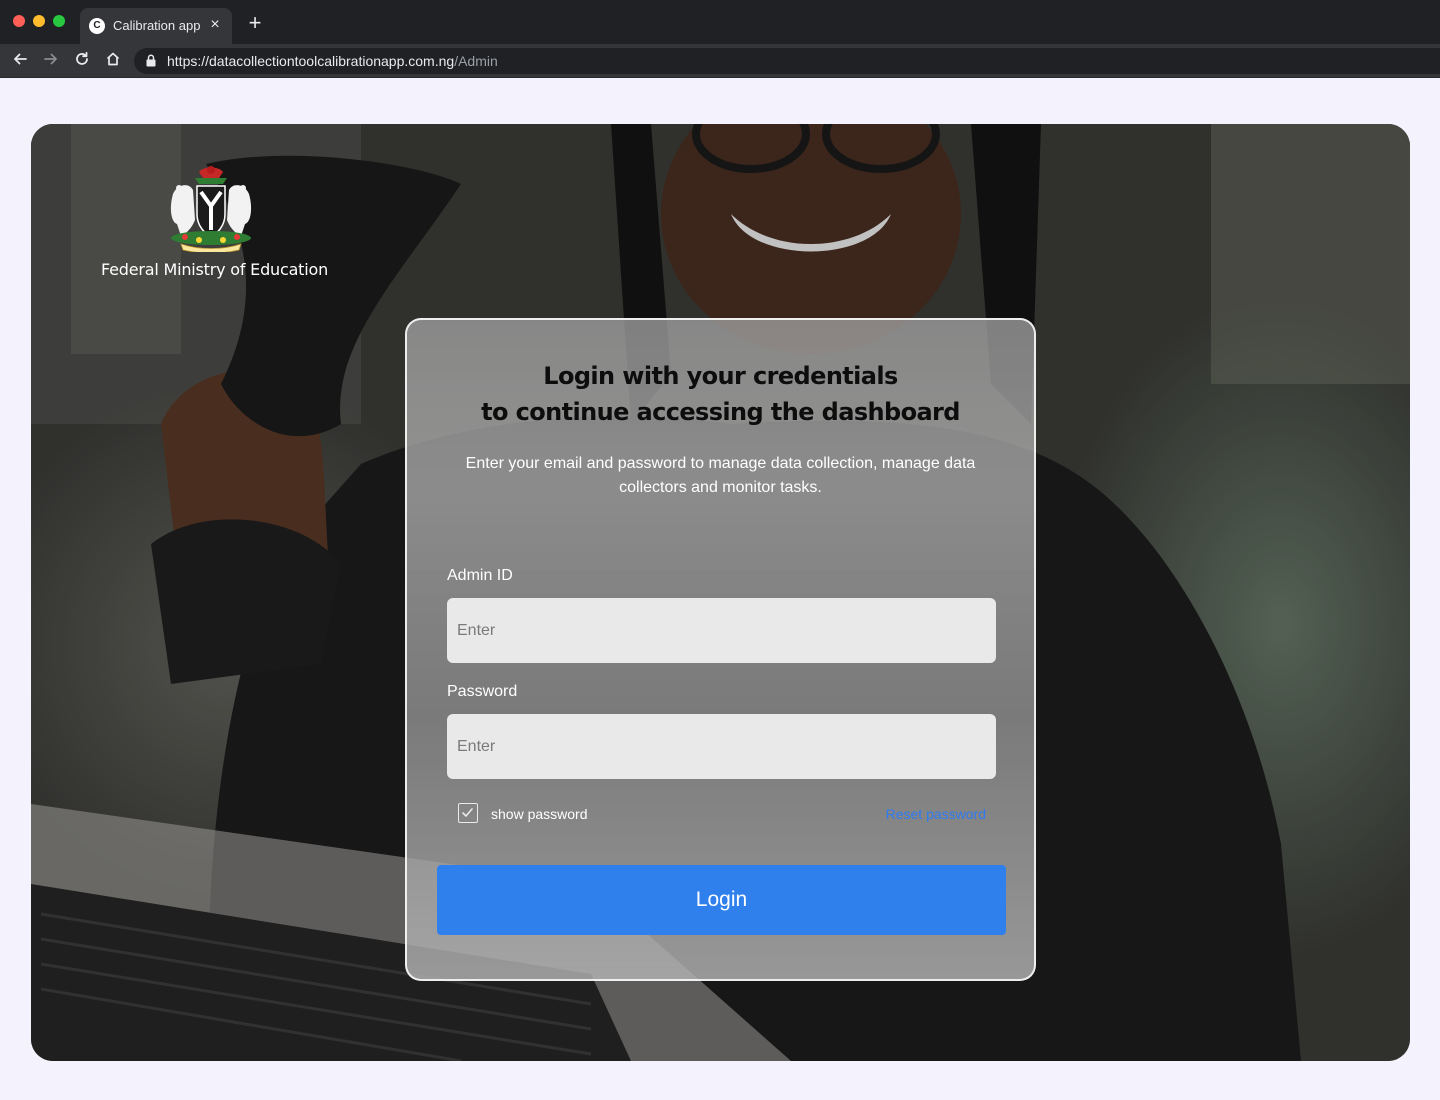 The image size is (1440, 1100). What do you see at coordinates (51, 61) in the screenshot?
I see `forward-arrow-icon` at bounding box center [51, 61].